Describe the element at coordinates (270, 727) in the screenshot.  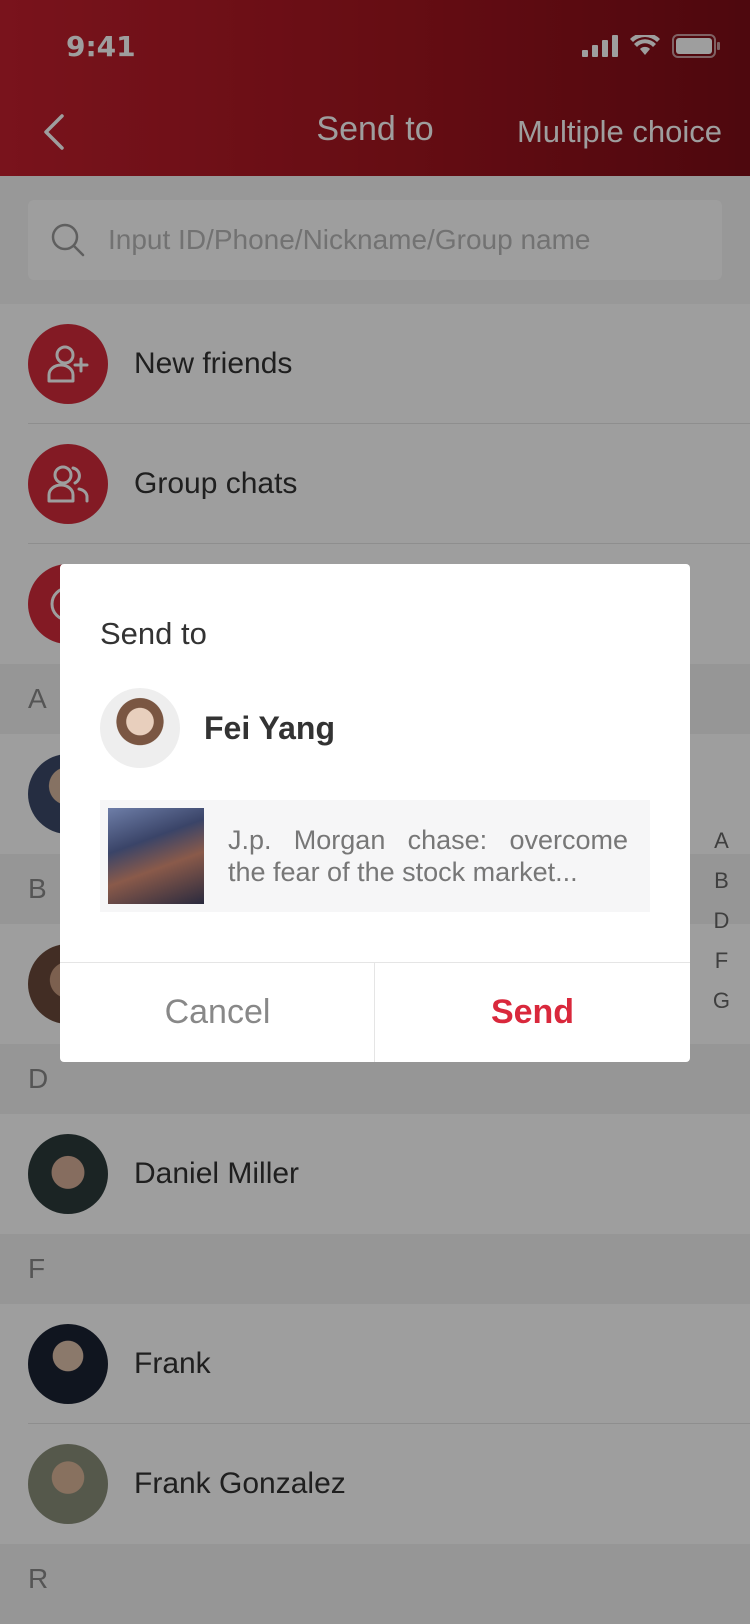
I see `recipient-name: Fei Yang` at that location.